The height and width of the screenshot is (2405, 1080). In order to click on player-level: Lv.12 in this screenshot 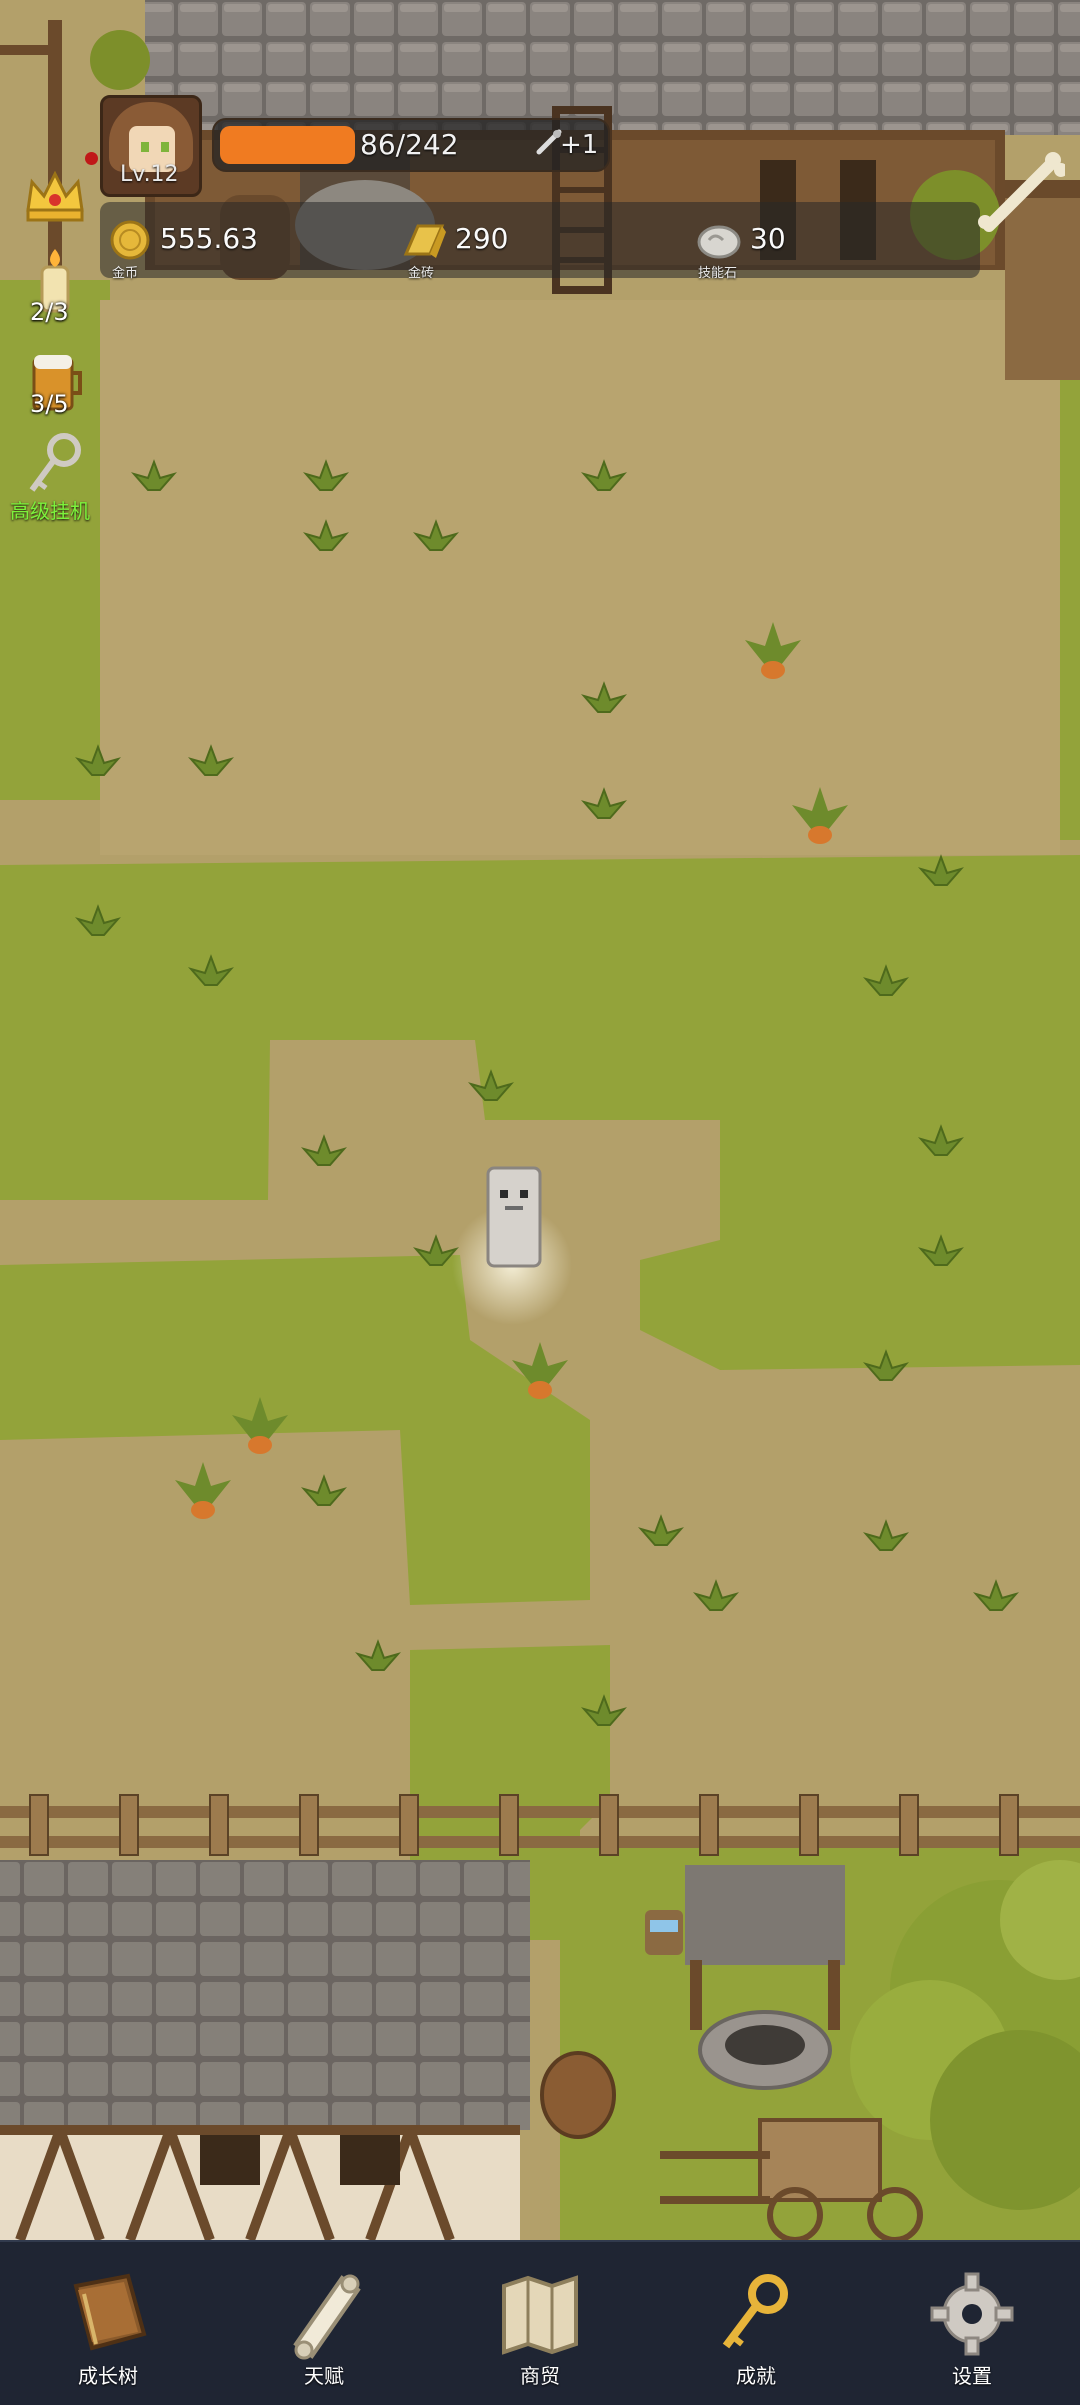, I will do `click(149, 174)`.